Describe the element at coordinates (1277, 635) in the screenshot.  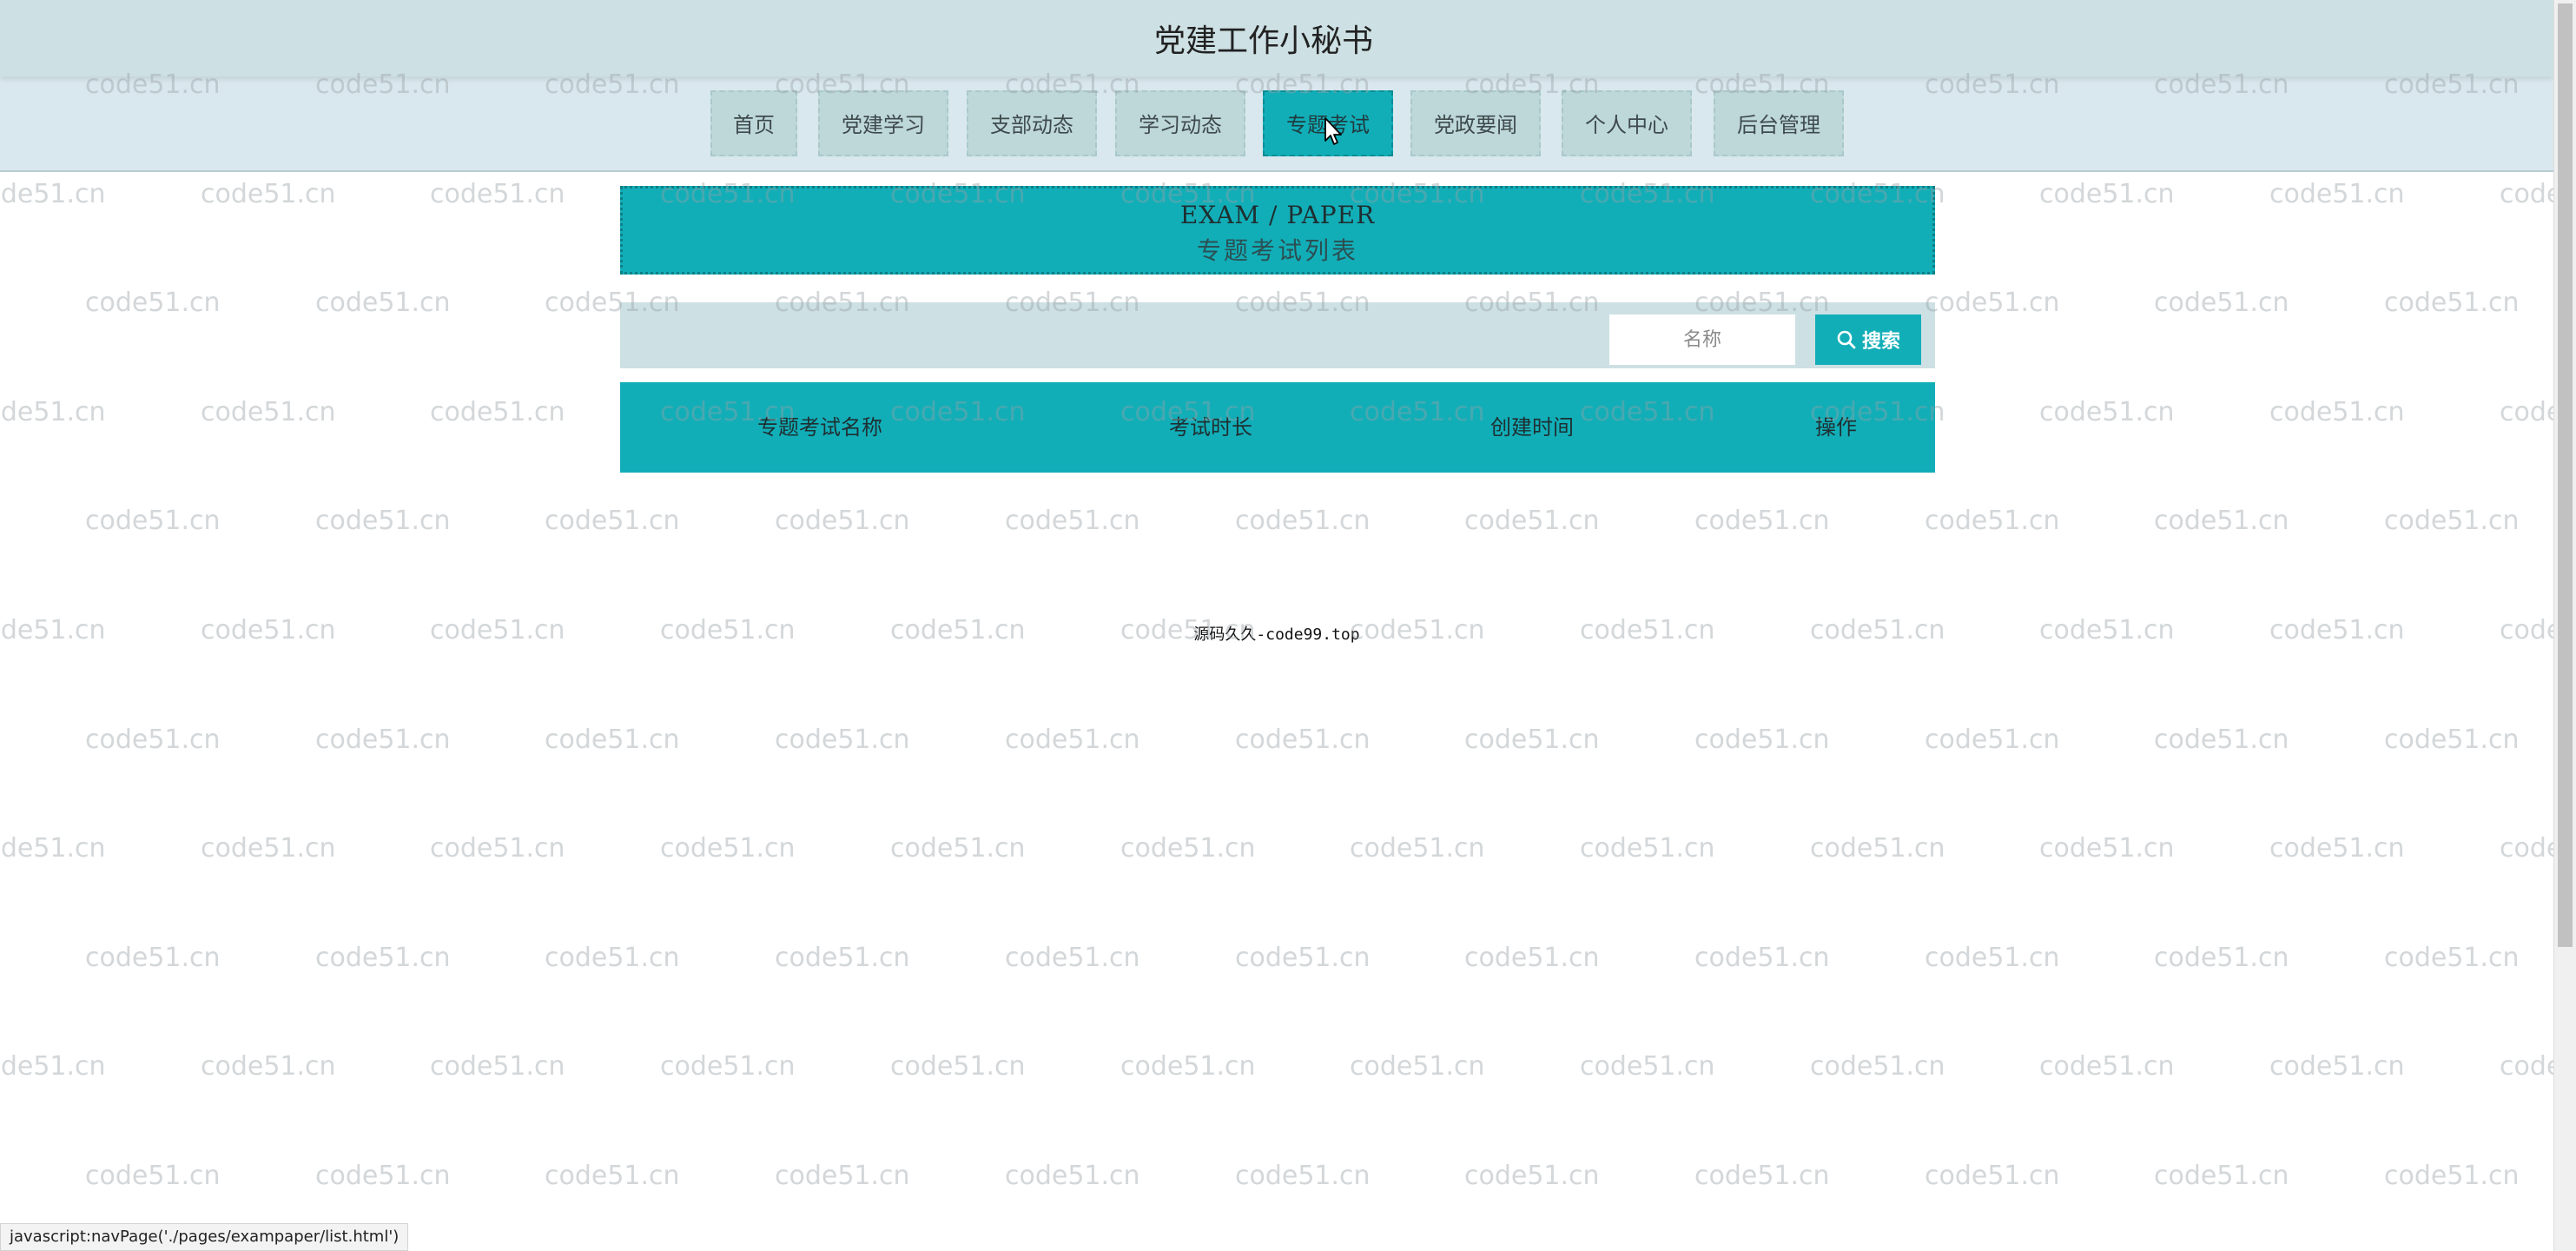
I see `footer-text: 源码久久-code99.top` at that location.